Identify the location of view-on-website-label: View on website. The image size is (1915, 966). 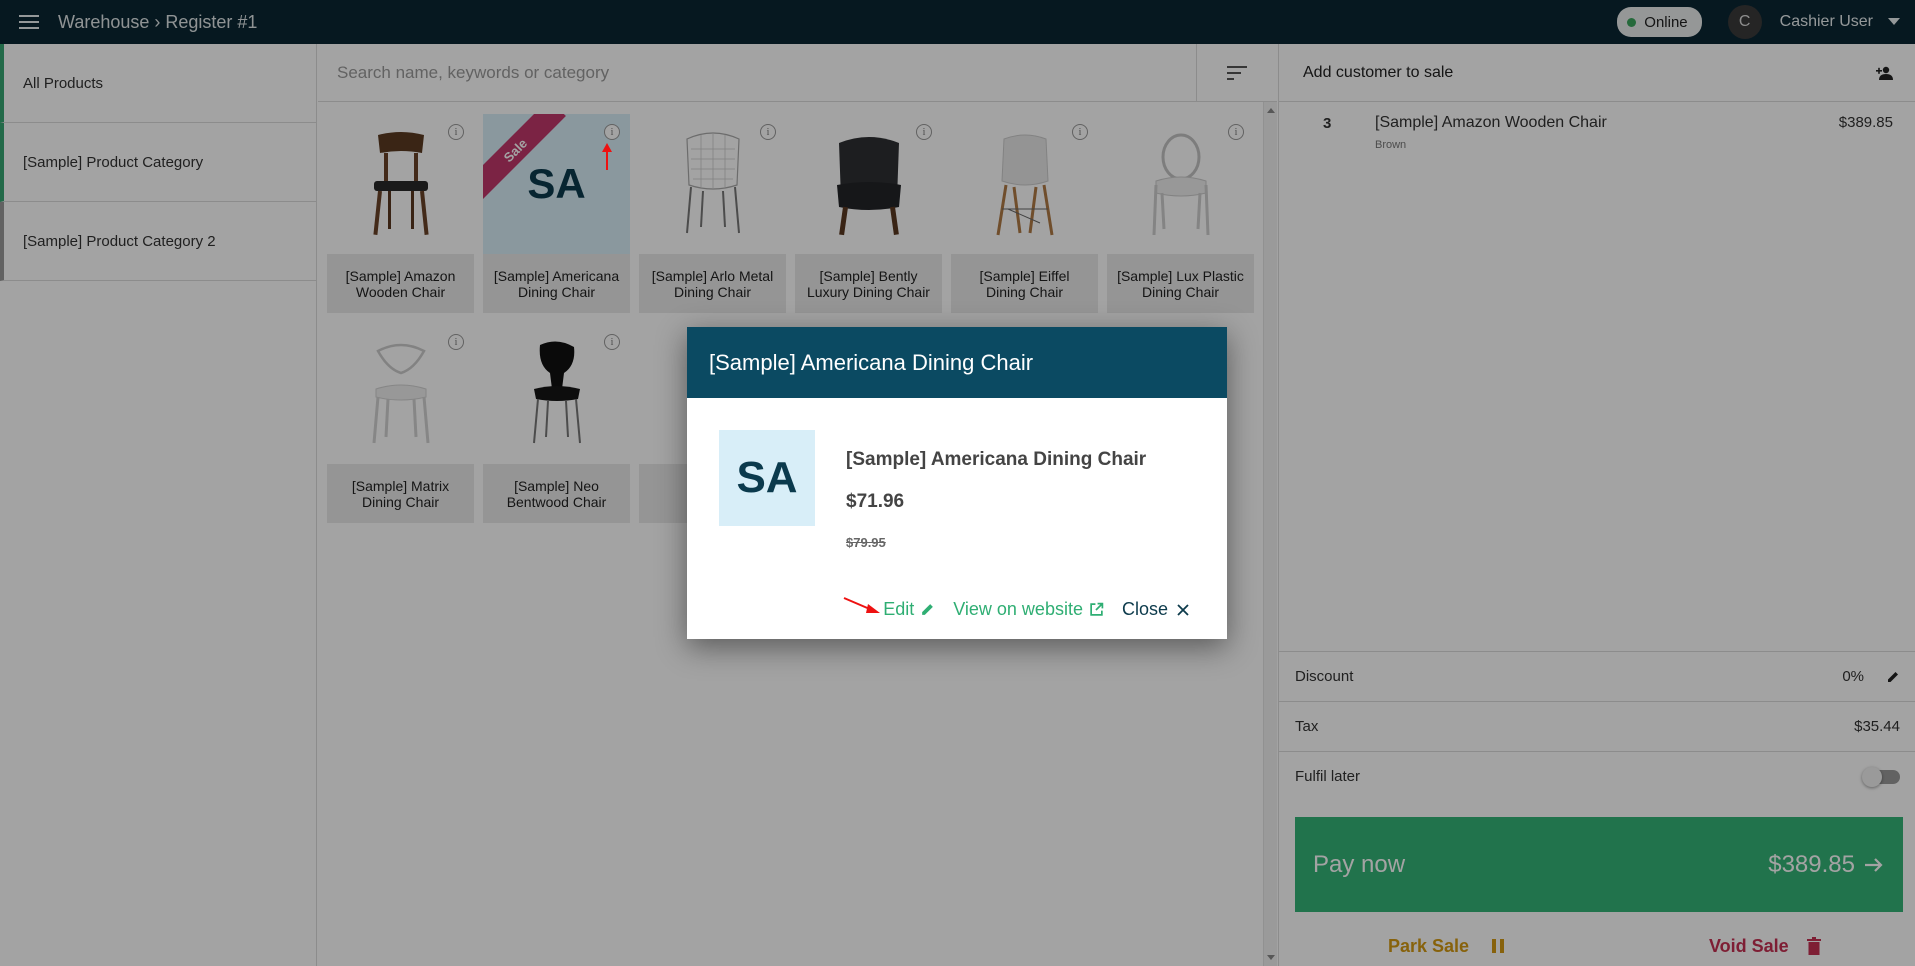
(1018, 609).